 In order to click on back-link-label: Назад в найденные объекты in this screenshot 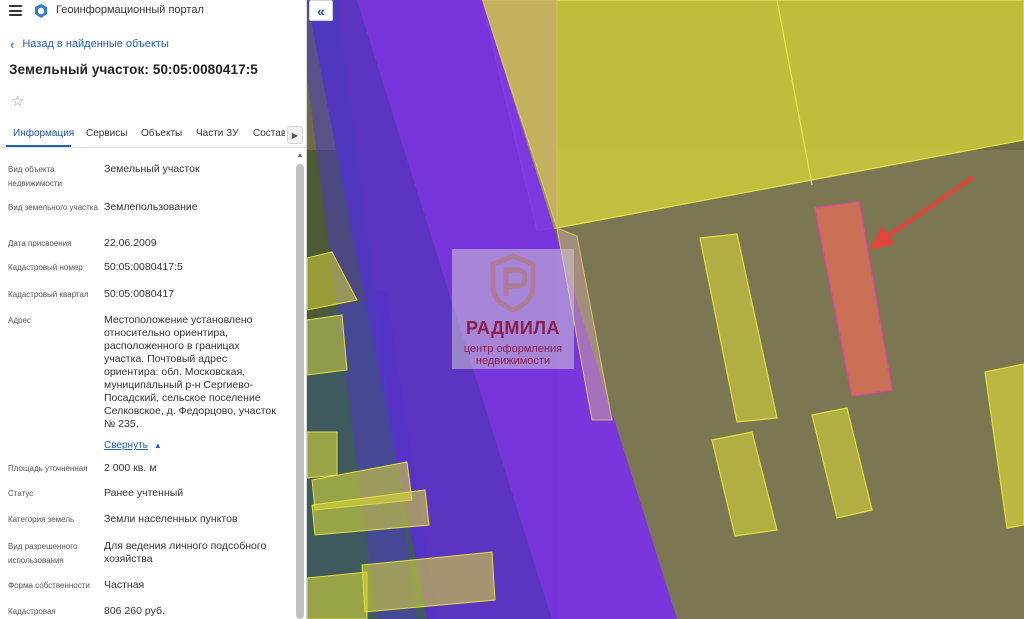, I will do `click(95, 44)`.